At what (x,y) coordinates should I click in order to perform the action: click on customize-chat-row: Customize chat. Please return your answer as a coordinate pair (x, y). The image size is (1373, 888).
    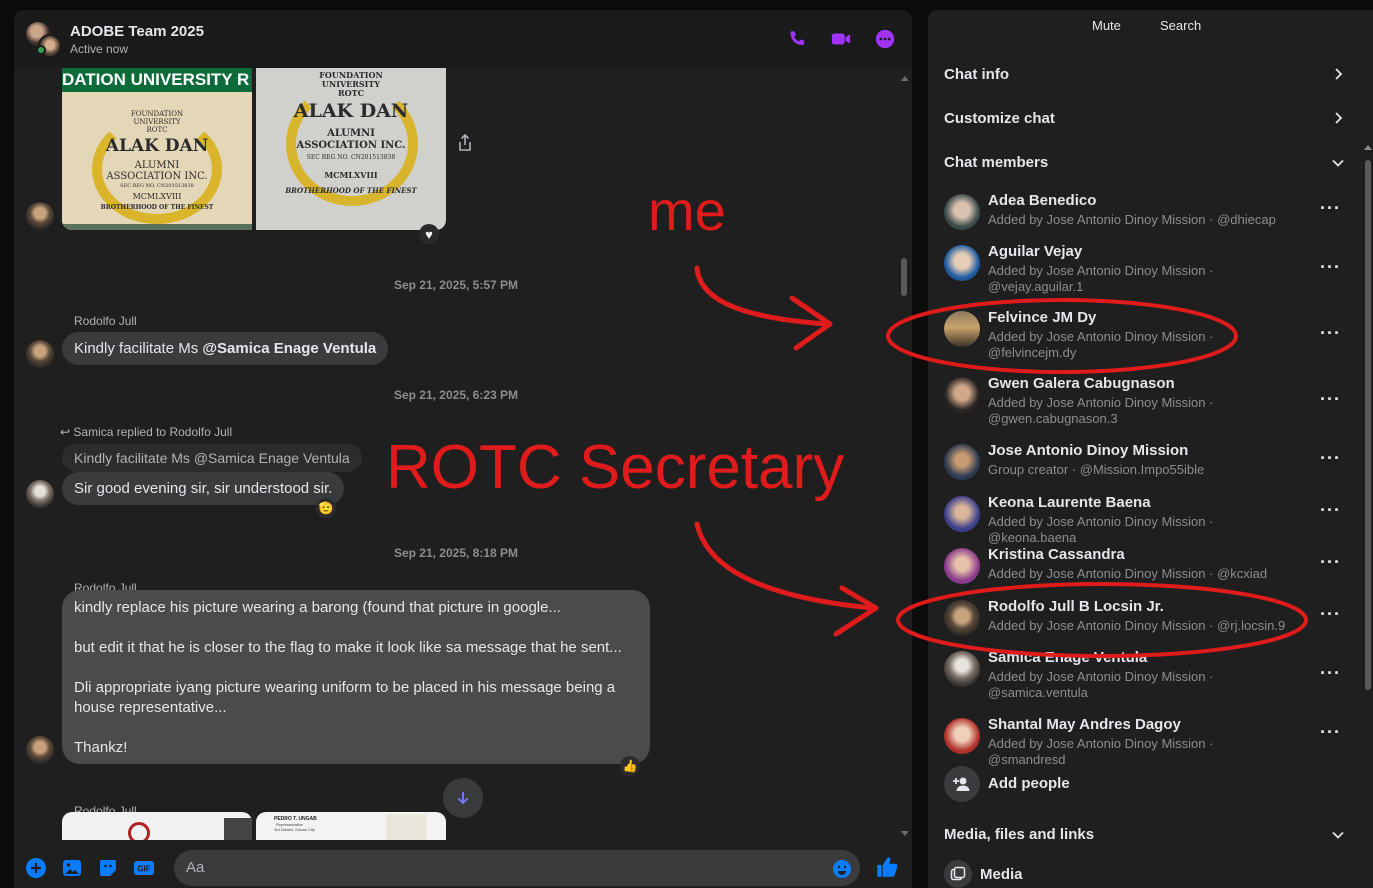
    Looking at the image, I should click on (999, 118).